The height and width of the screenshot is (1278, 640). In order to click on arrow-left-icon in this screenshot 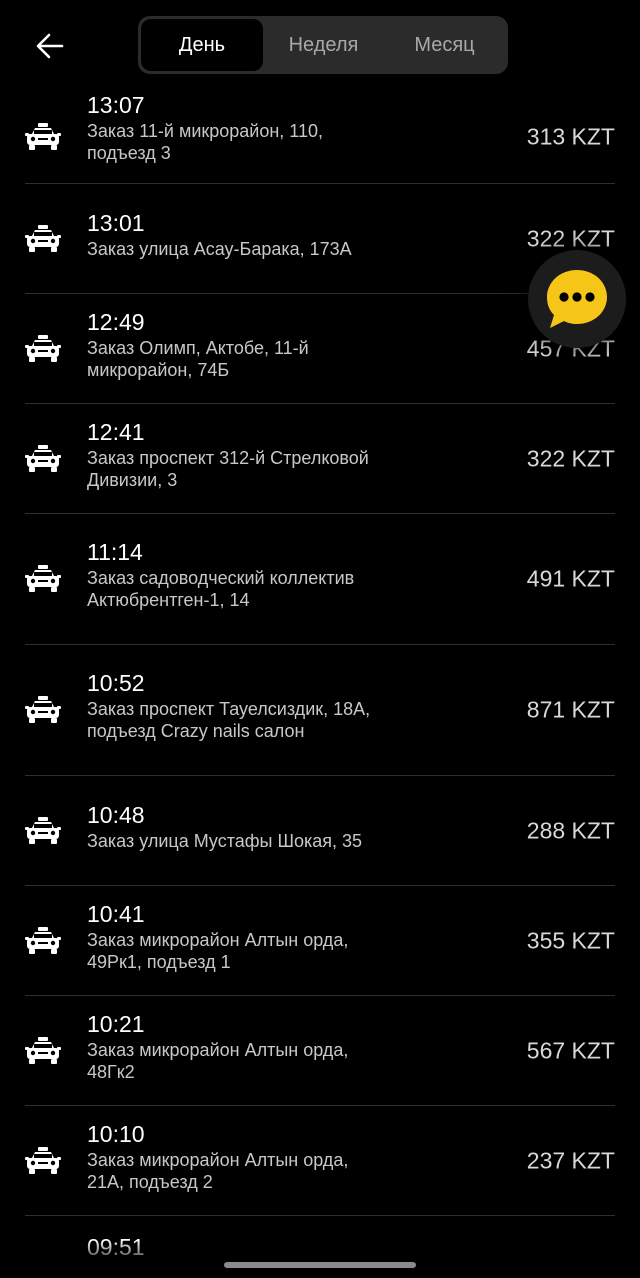, I will do `click(50, 46)`.